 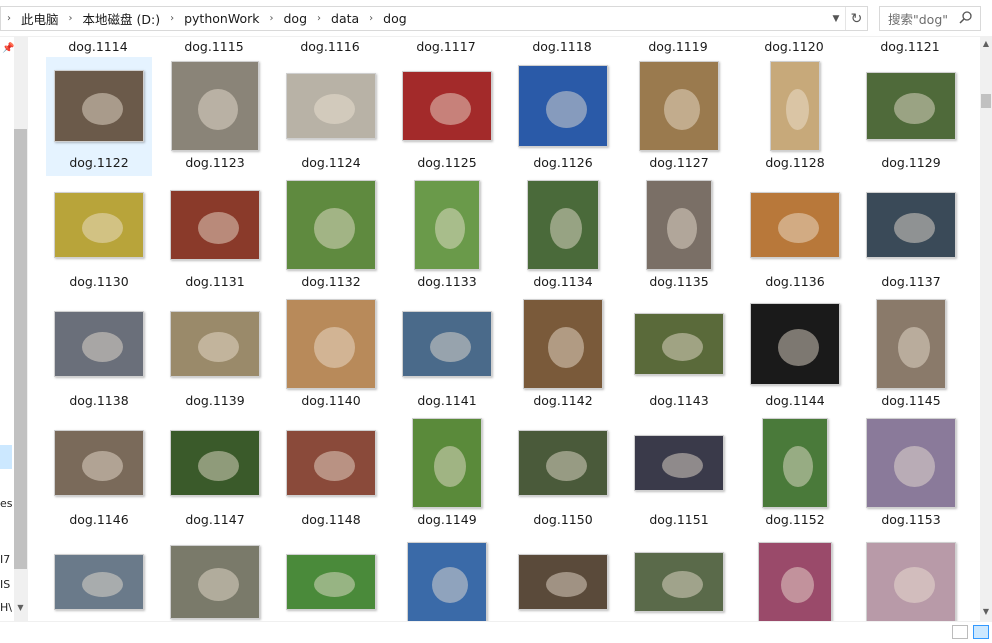 What do you see at coordinates (563, 519) in the screenshot?
I see `file-name-label: dog.1150` at bounding box center [563, 519].